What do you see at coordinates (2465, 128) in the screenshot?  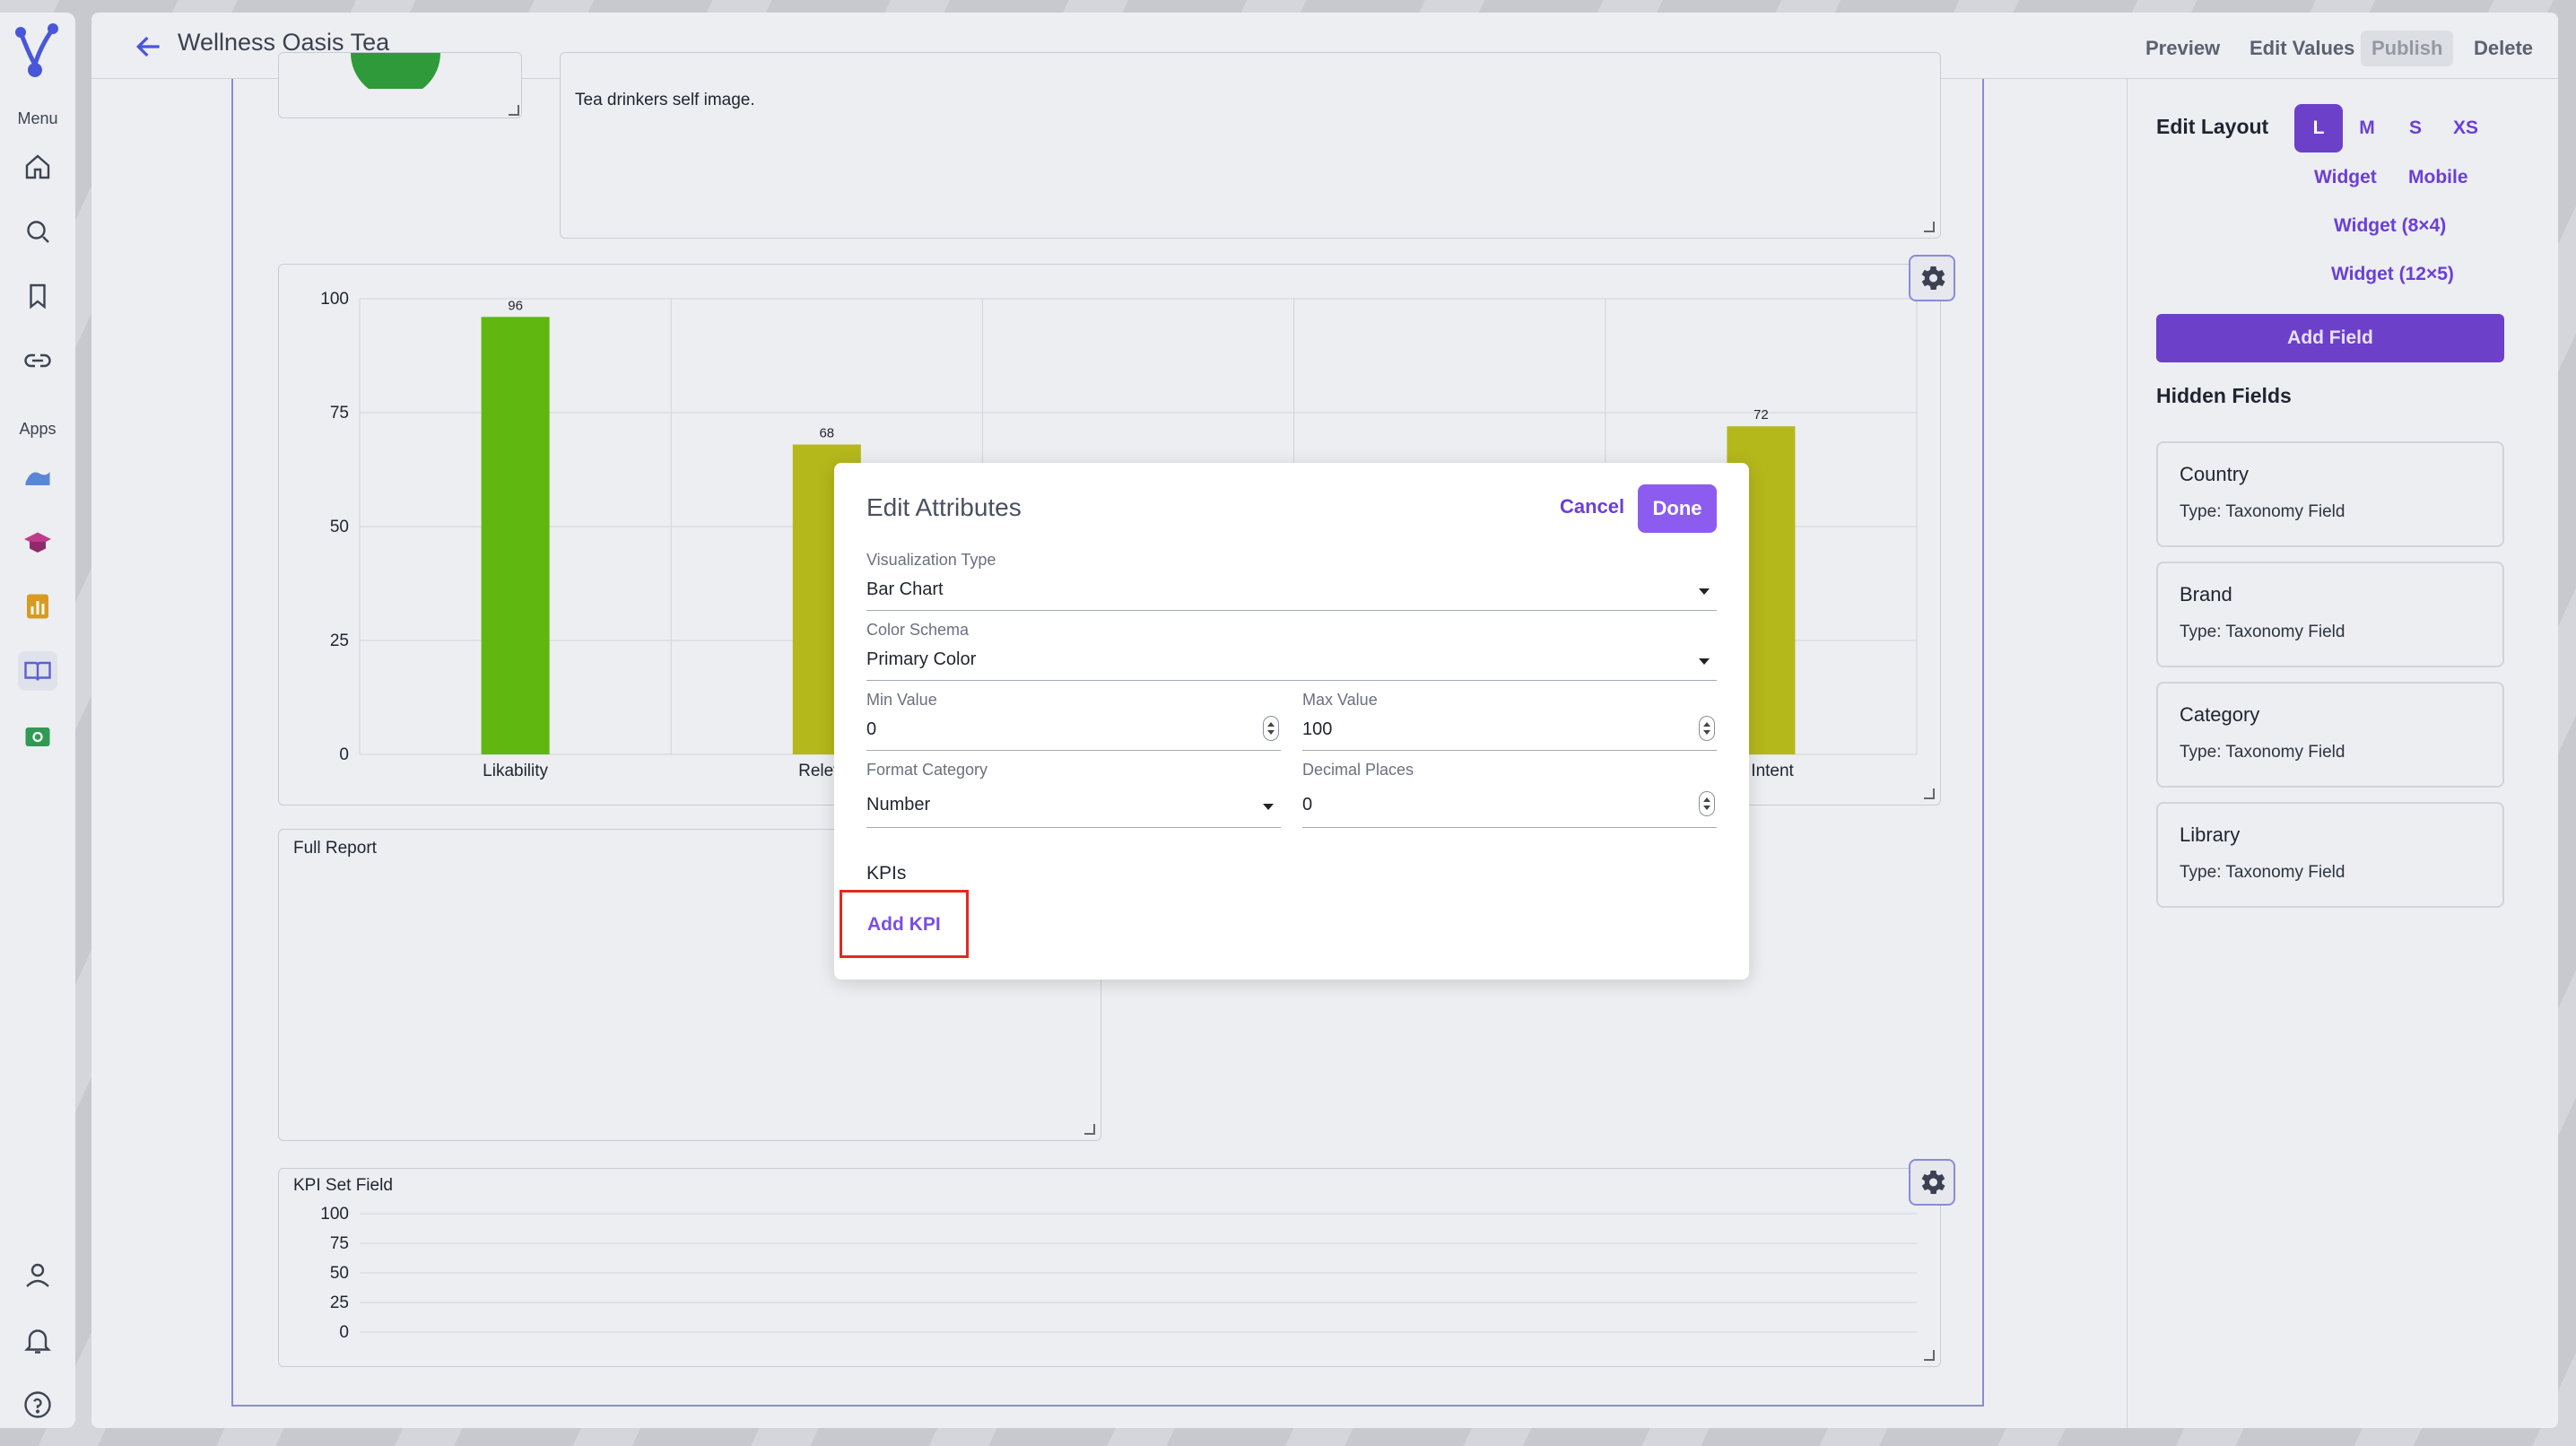 I see `size-xs-button: XS` at bounding box center [2465, 128].